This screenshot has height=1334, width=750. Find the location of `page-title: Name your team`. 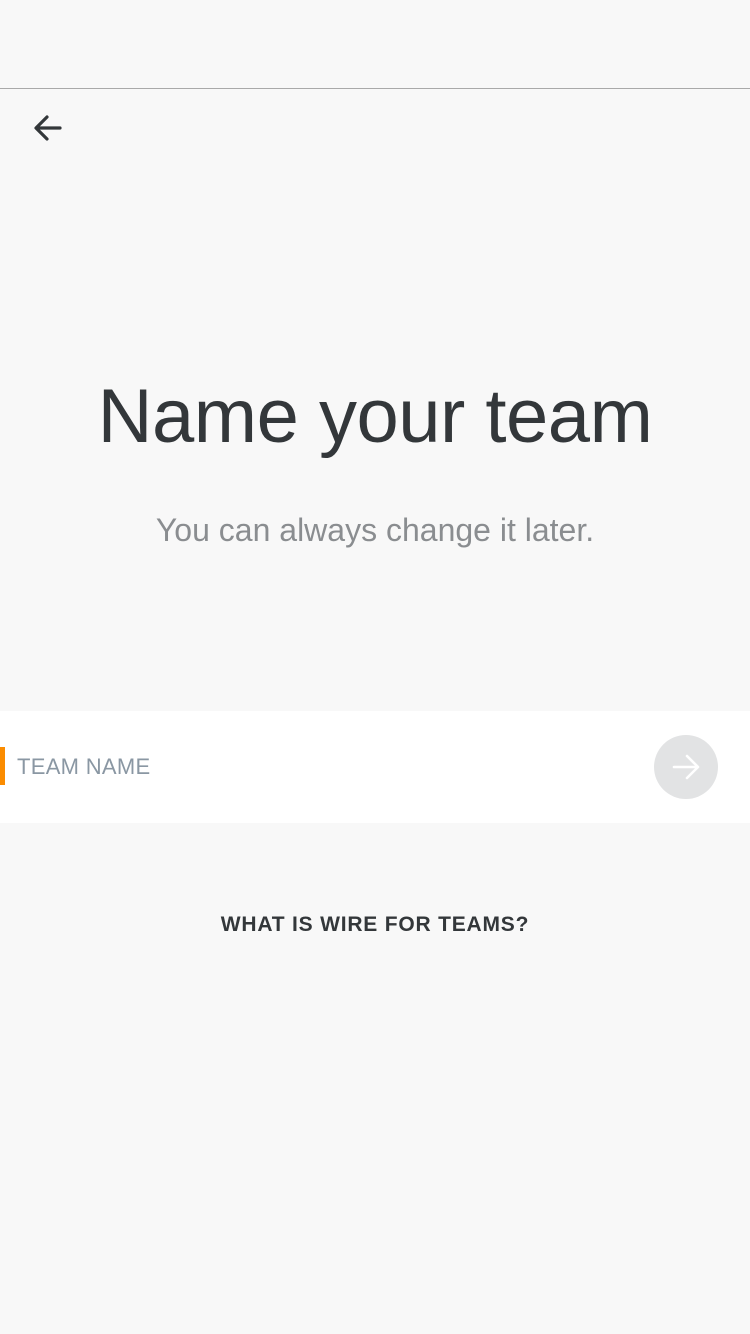

page-title: Name your team is located at coordinates (375, 416).